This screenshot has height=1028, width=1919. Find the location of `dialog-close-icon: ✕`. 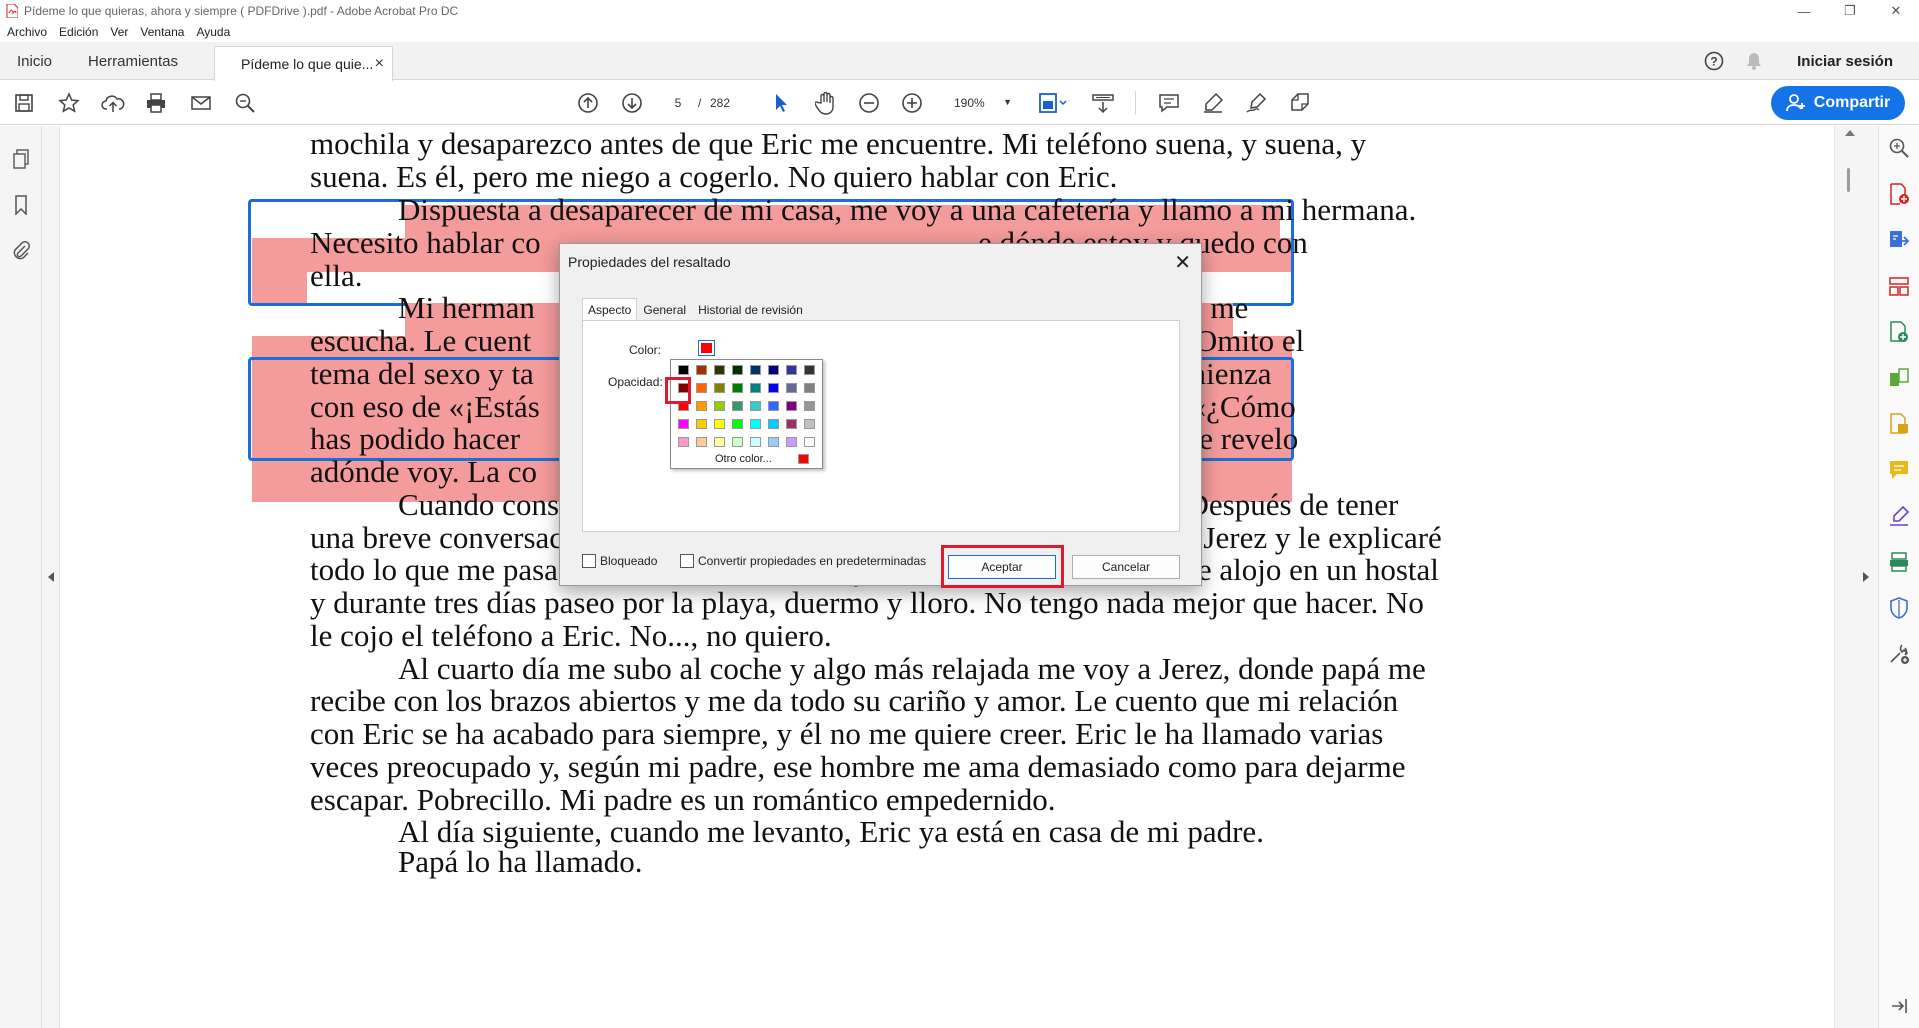

dialog-close-icon: ✕ is located at coordinates (1182, 262).